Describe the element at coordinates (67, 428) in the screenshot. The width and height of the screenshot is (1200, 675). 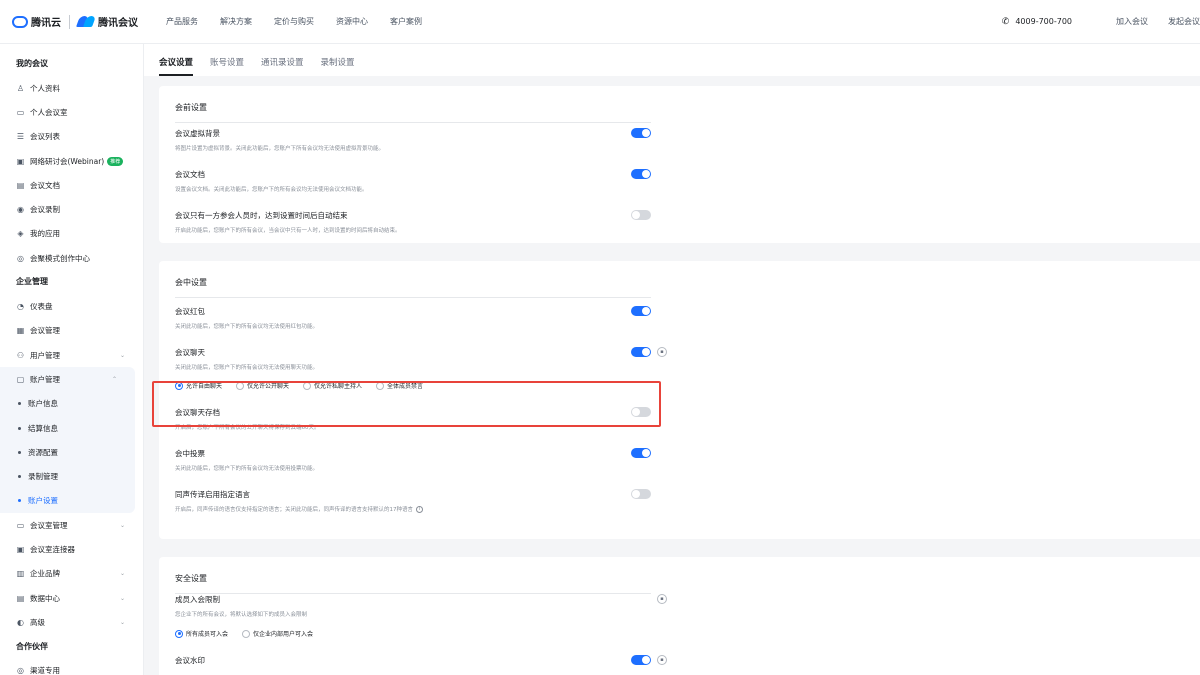
I see `sidebar-subitem-billing-info: 结算信息` at that location.